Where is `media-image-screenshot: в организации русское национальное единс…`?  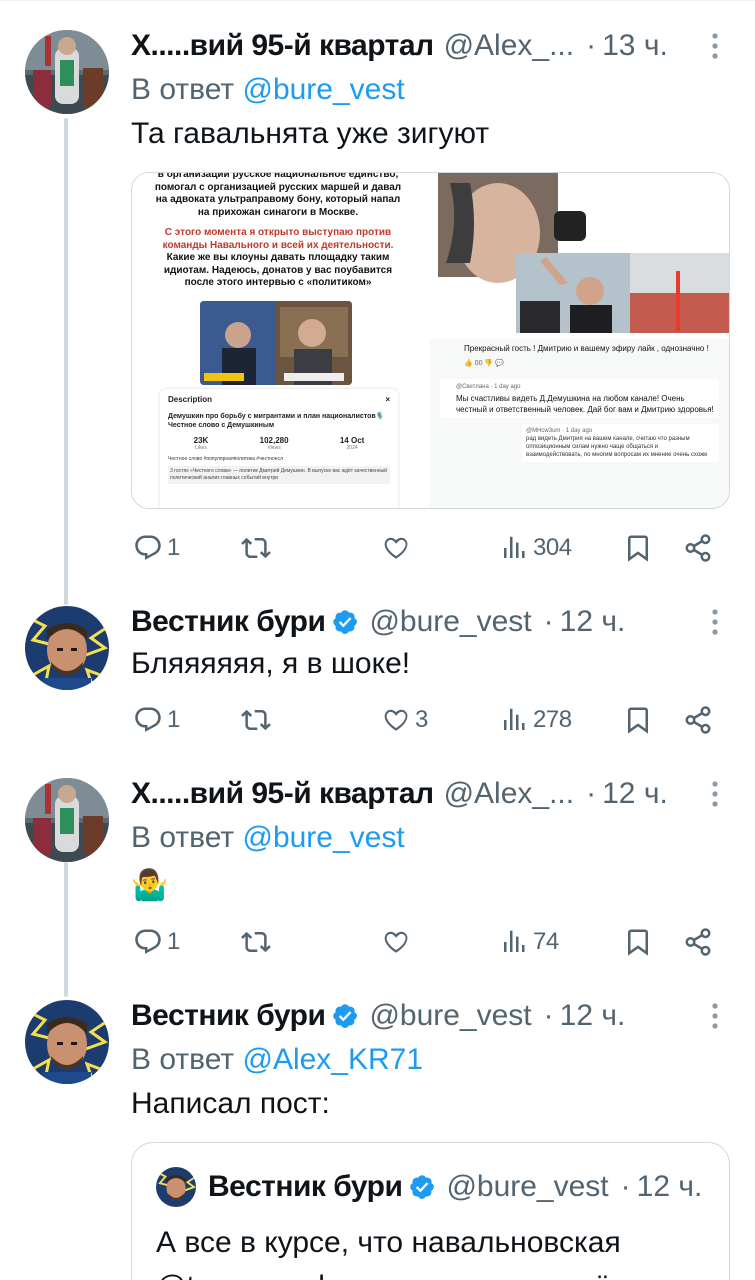
media-image-screenshot: в организации русское национальное единс… is located at coordinates (278, 340).